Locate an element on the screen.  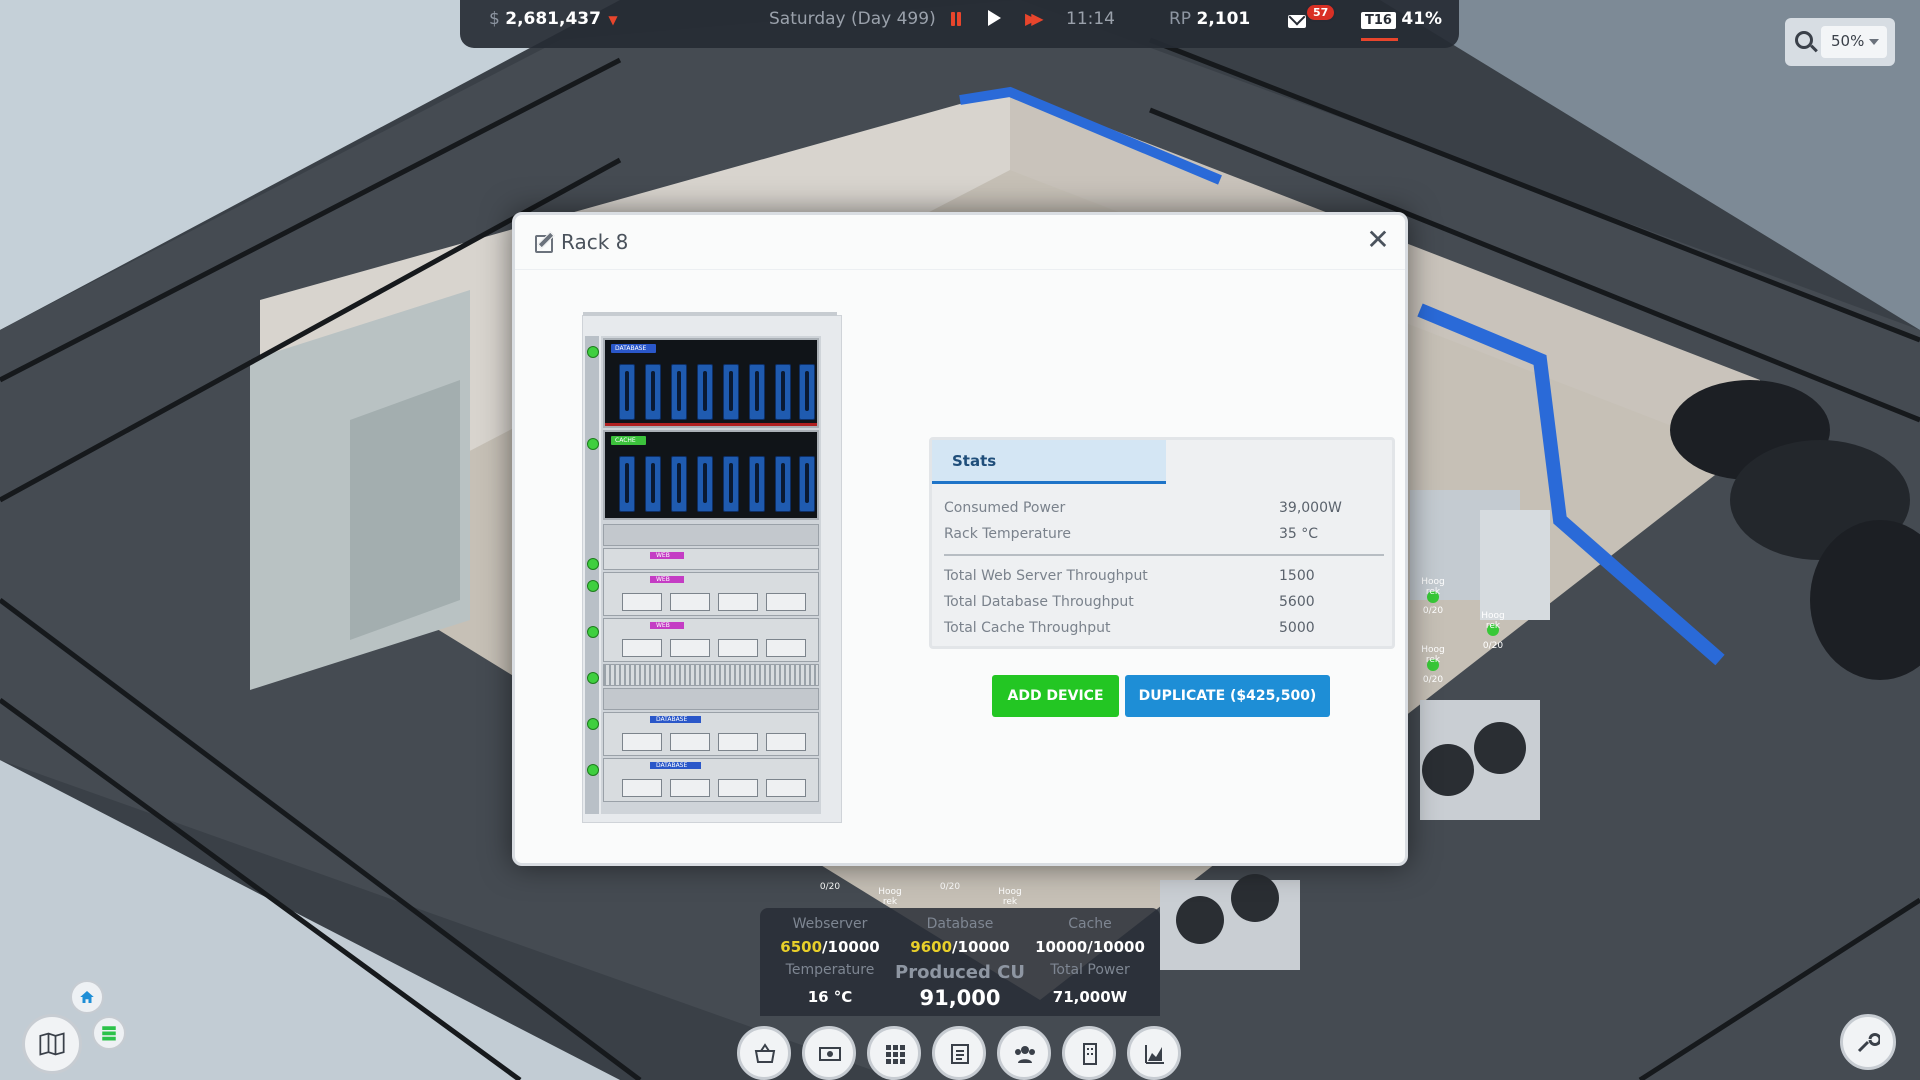
database-label: Database is located at coordinates (960, 924).